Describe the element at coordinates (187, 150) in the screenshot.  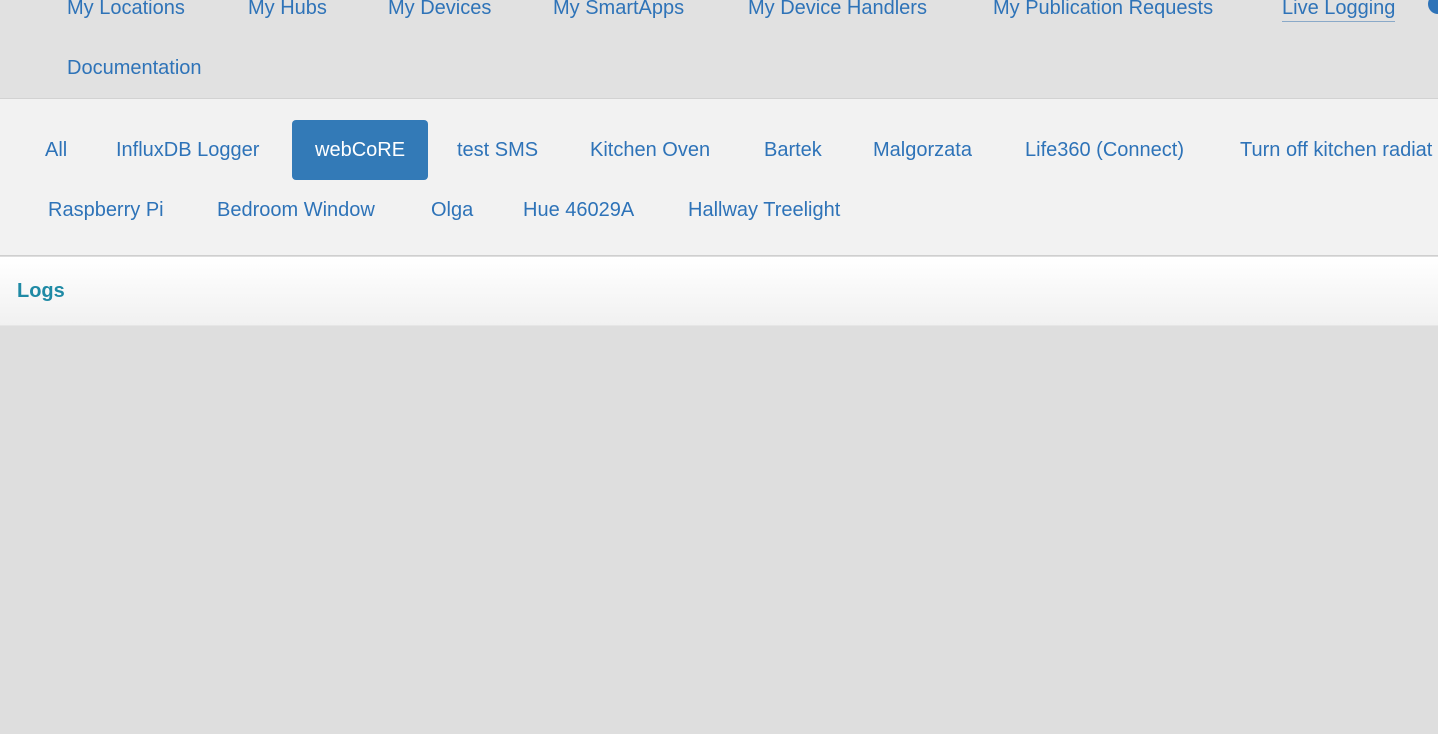
I see `filter-influxdb-logger: InfluxDB Logger` at that location.